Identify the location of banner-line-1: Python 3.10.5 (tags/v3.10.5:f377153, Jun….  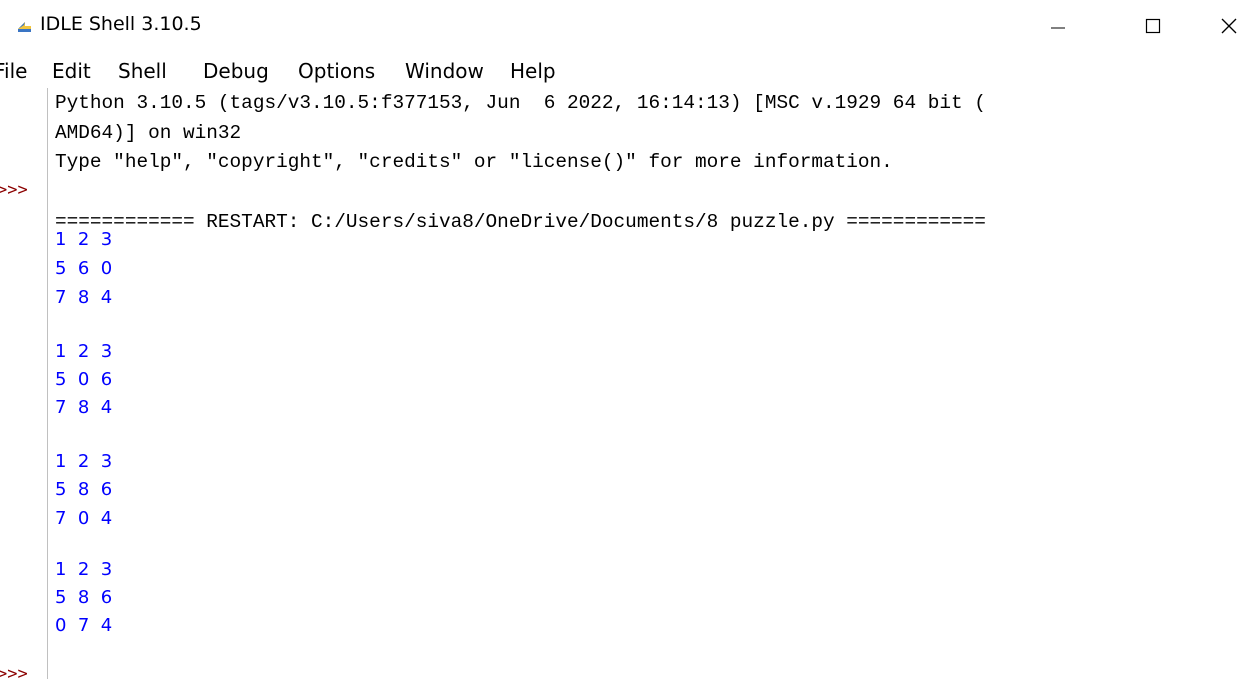
(520, 103).